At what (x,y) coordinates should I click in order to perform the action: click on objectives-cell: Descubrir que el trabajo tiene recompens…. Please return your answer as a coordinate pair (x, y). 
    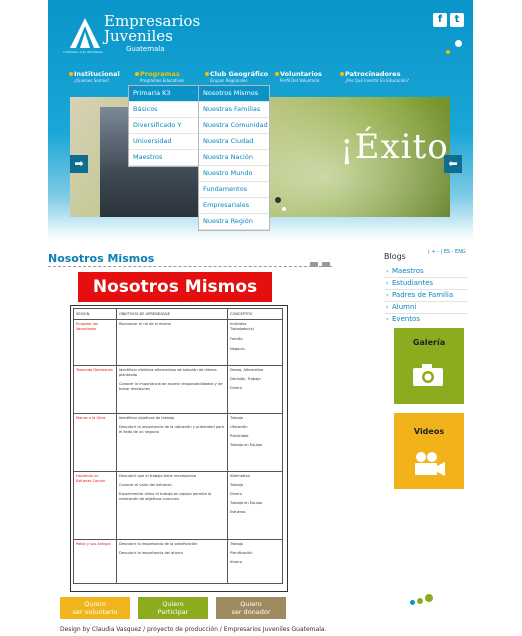
    Looking at the image, I should click on (172, 505).